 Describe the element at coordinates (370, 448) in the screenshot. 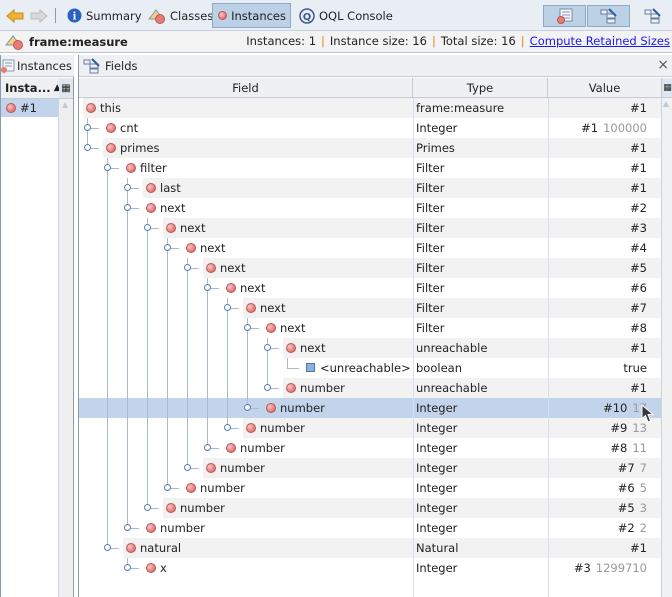

I see `table-row: number Integer #8 11` at that location.